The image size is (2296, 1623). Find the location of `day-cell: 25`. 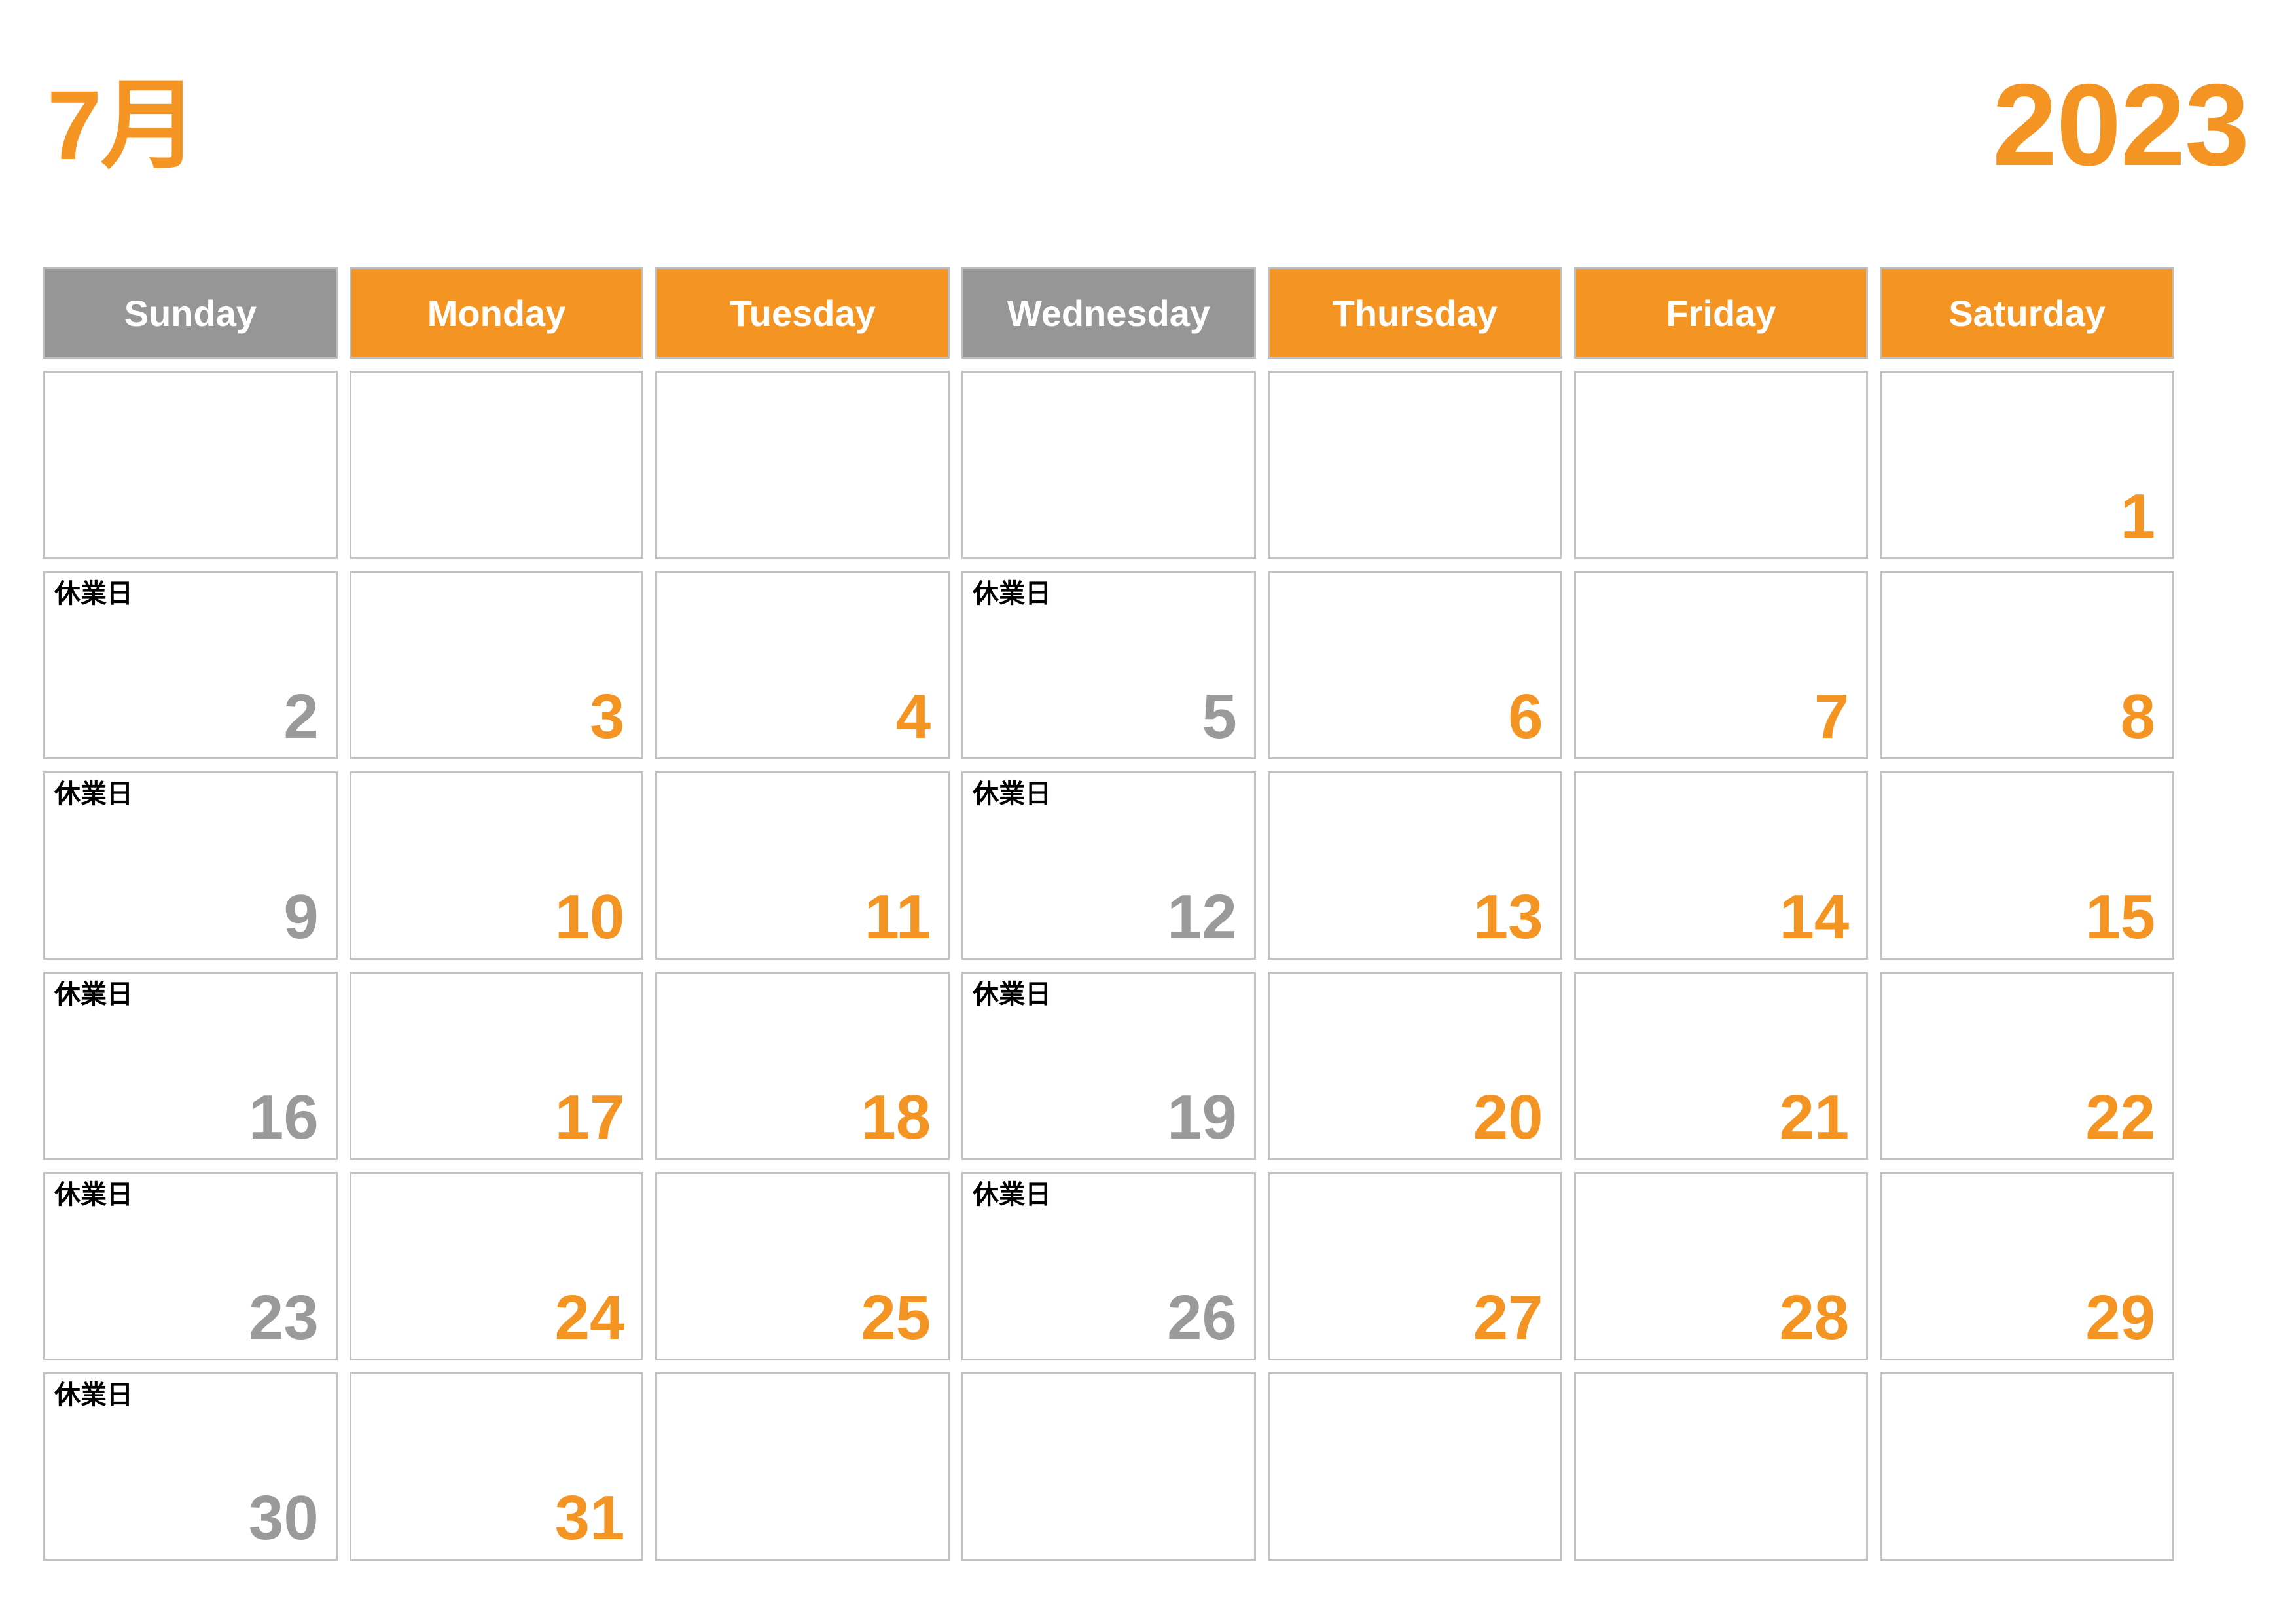

day-cell: 25 is located at coordinates (802, 1266).